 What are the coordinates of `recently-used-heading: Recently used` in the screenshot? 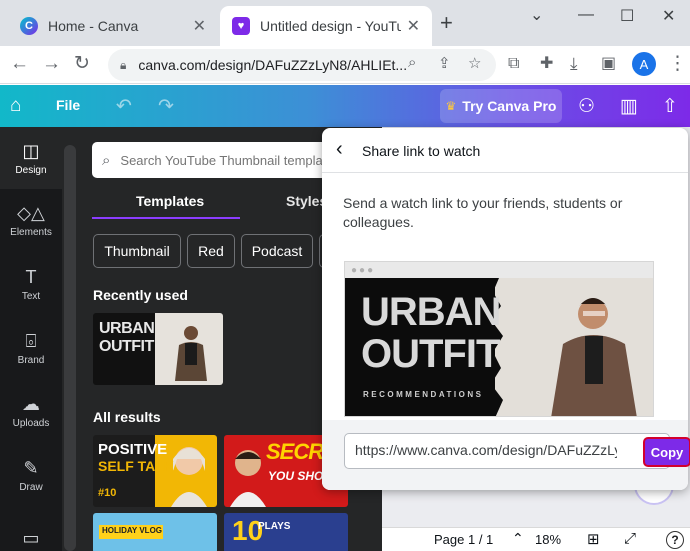 It's located at (140, 295).